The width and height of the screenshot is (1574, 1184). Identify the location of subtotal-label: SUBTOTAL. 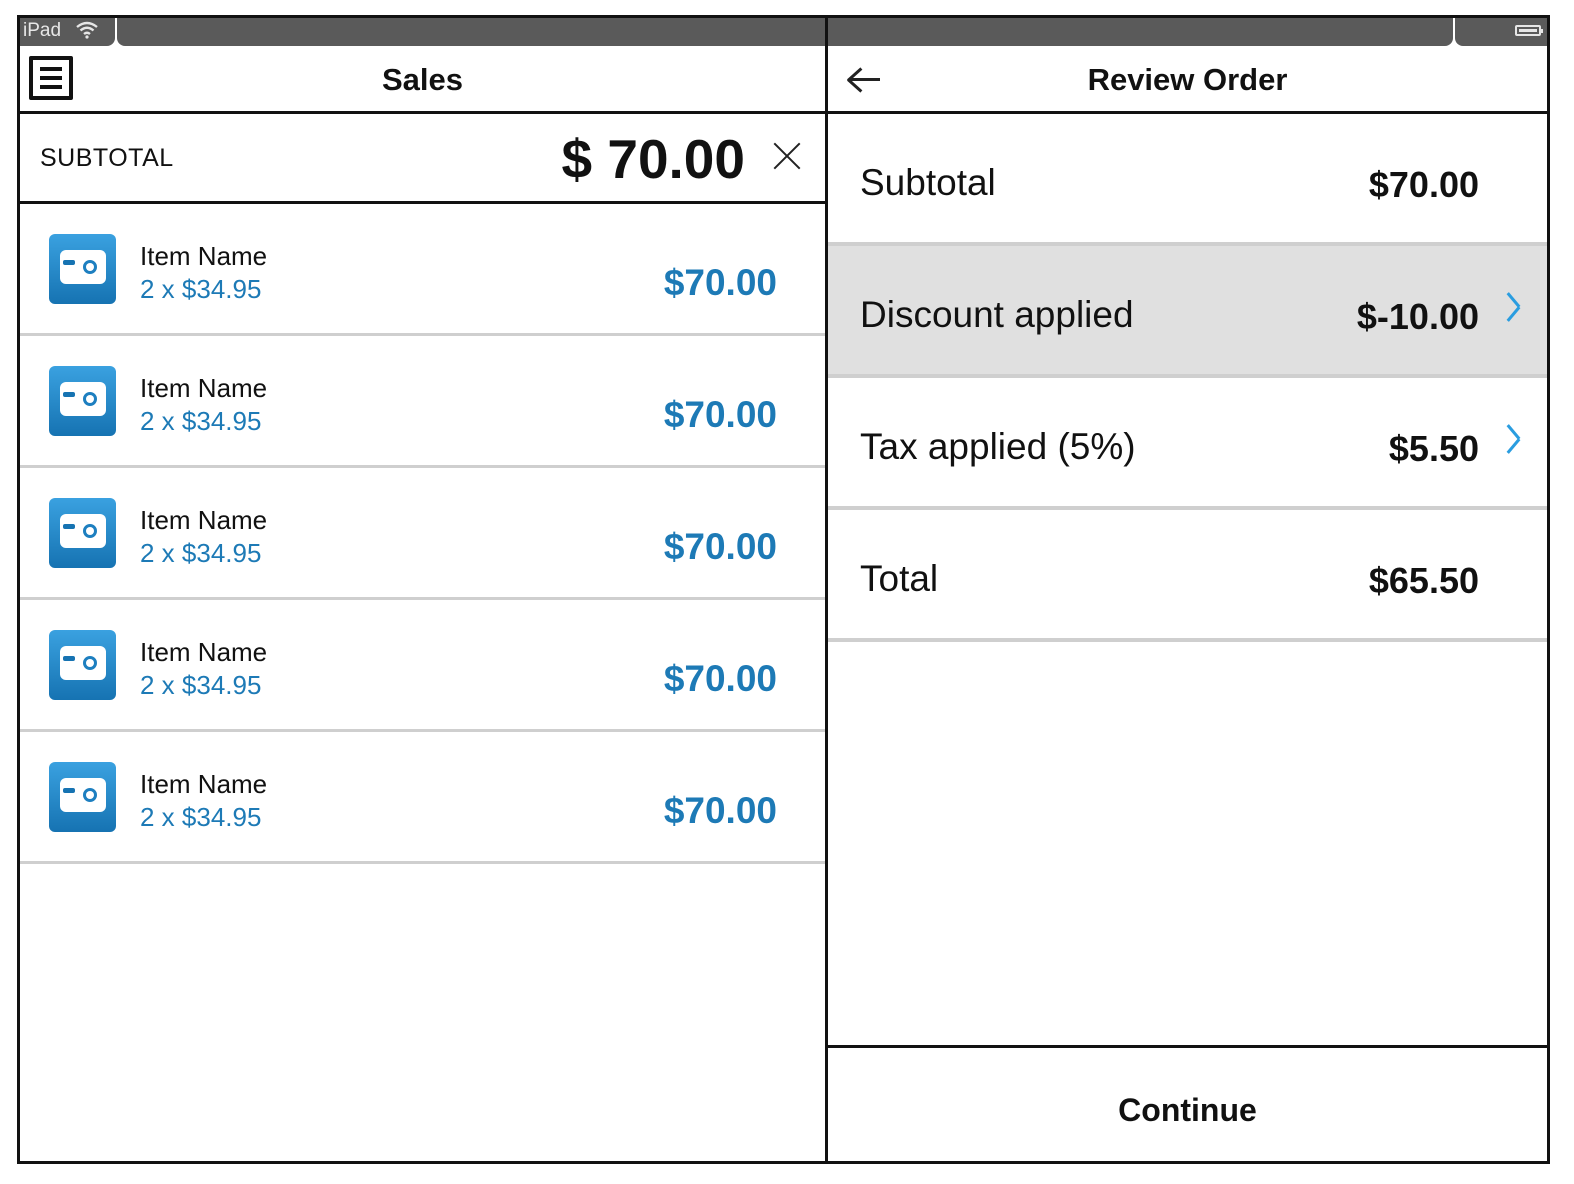
(107, 158).